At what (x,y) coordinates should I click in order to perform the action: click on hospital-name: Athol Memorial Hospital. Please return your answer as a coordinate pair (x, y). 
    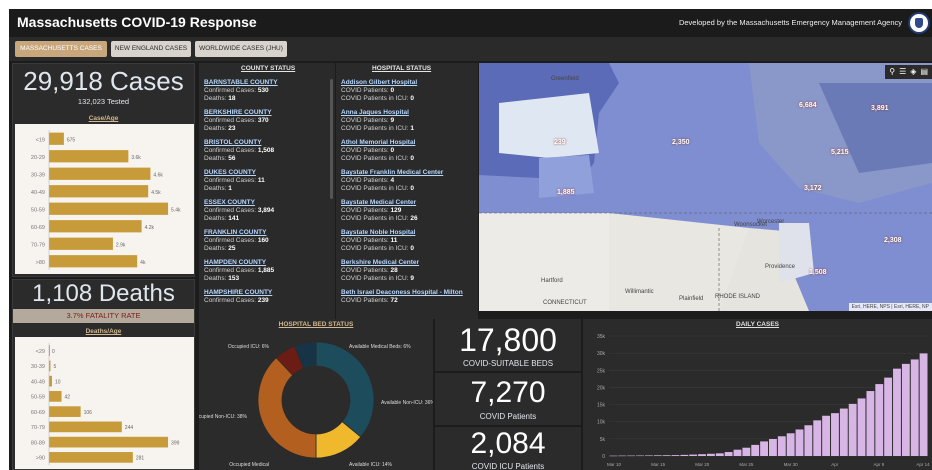
    Looking at the image, I should click on (409, 143).